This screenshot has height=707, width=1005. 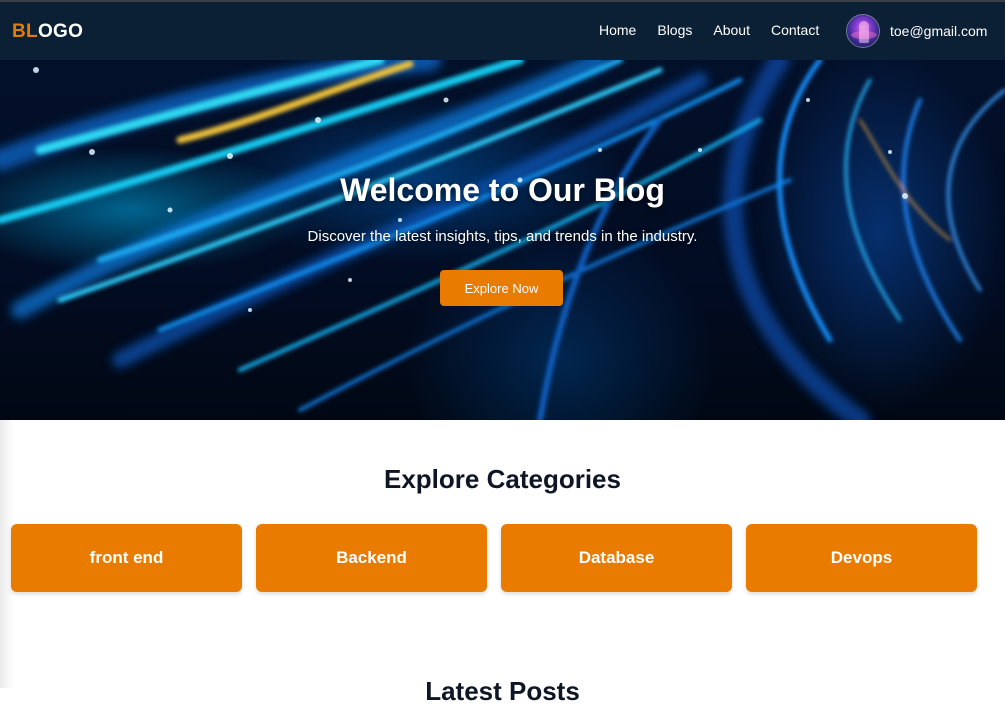 I want to click on explore-now-button: Explore Now, so click(x=501, y=288).